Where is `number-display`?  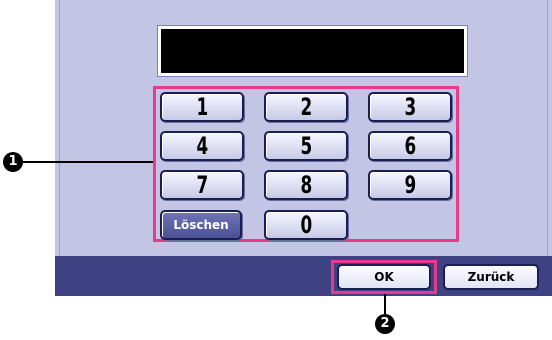 number-display is located at coordinates (312, 51).